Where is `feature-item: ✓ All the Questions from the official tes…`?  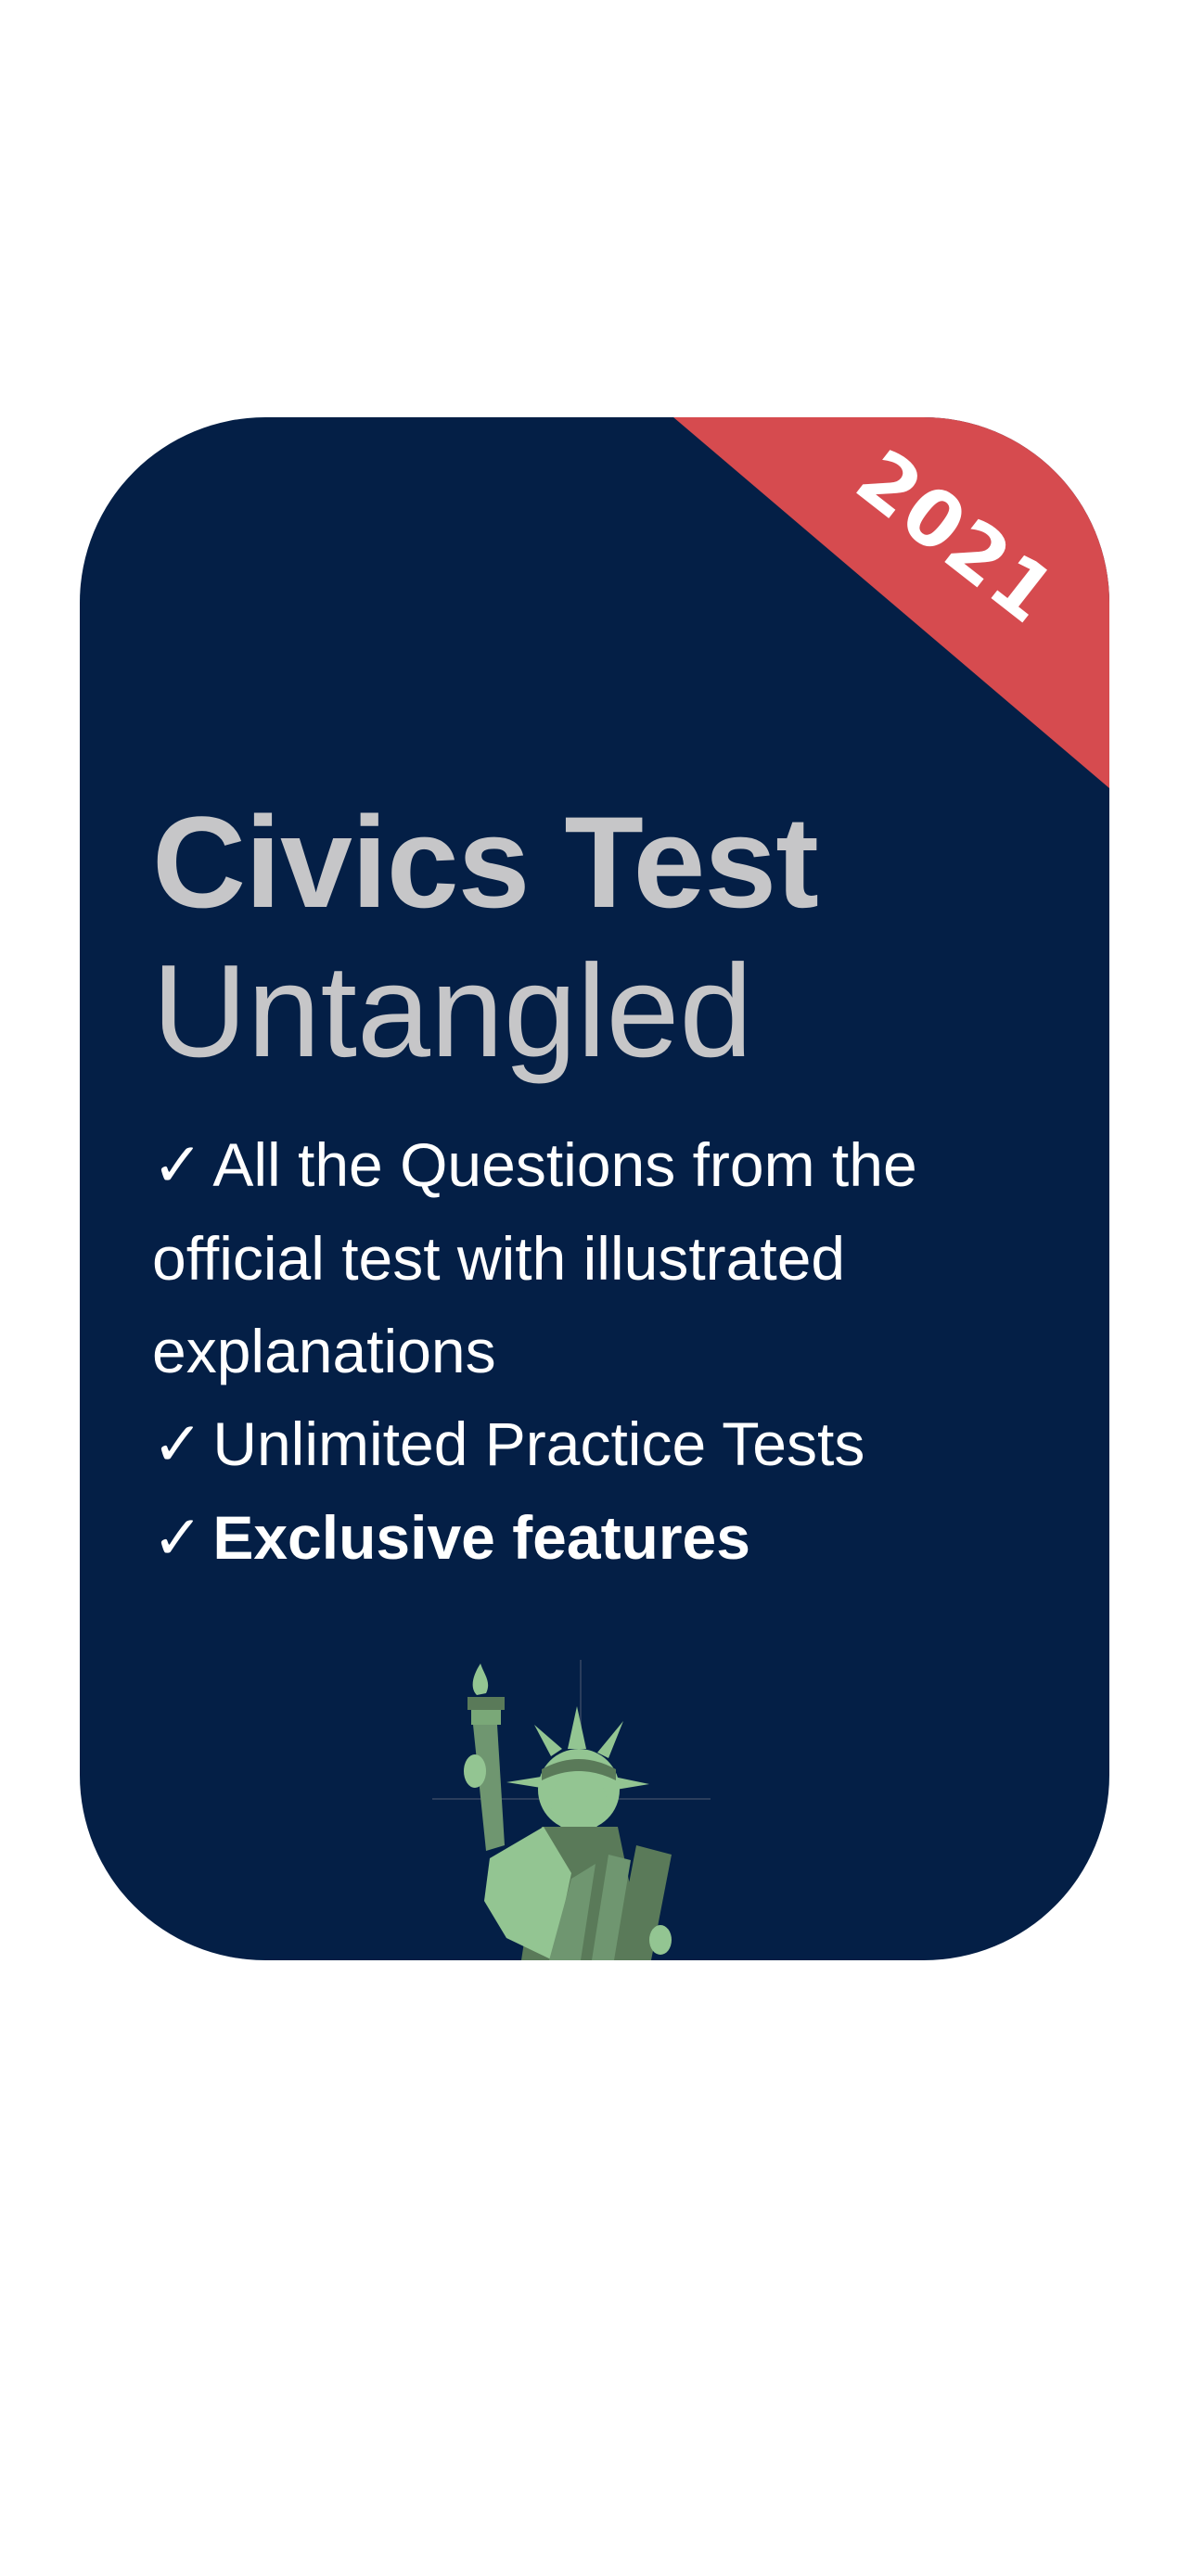
feature-item: ✓ All the Questions from the official tes… is located at coordinates (611, 1257).